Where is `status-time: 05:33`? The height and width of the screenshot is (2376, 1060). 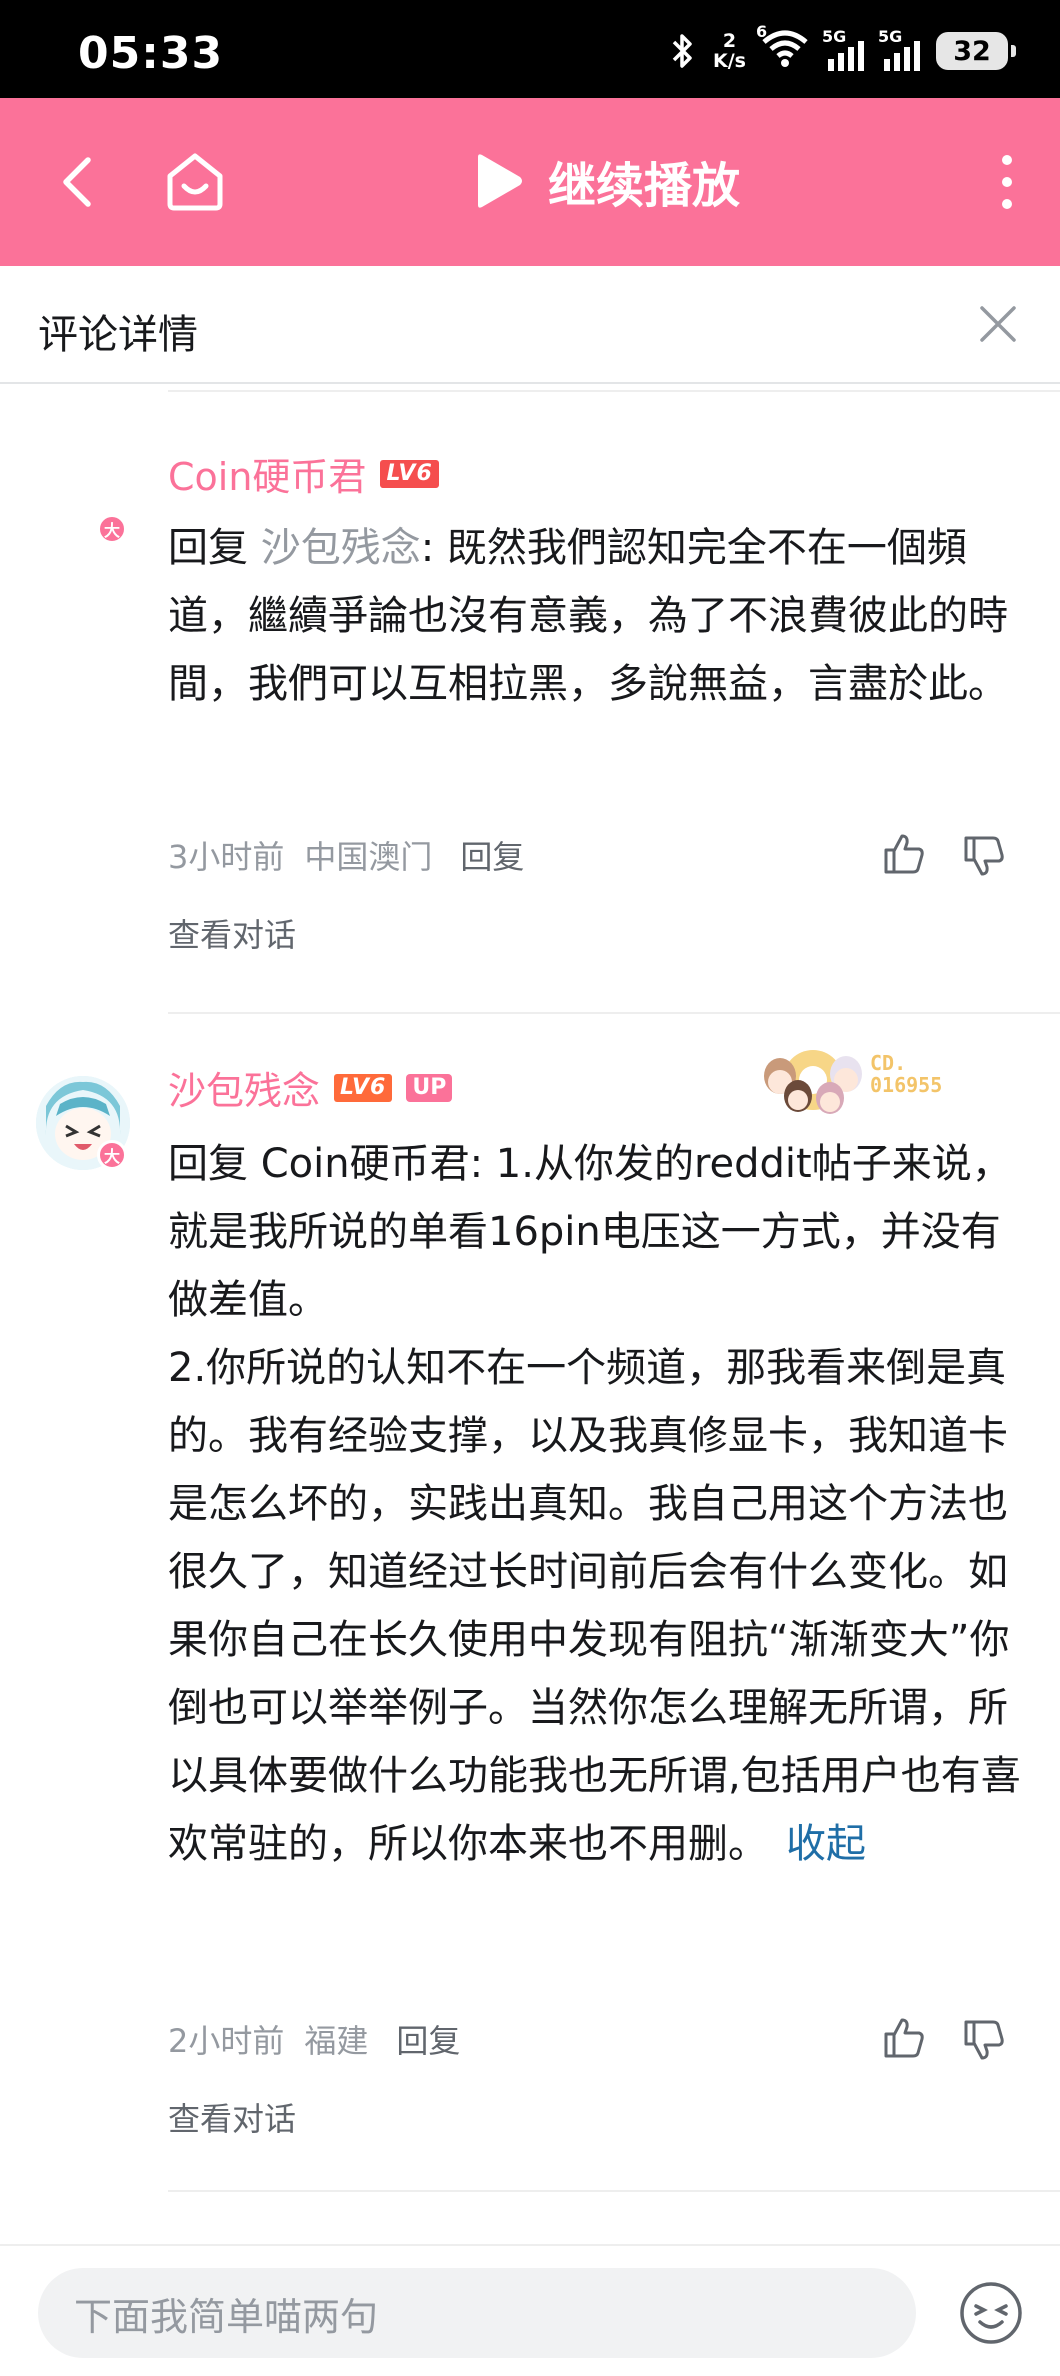 status-time: 05:33 is located at coordinates (151, 53).